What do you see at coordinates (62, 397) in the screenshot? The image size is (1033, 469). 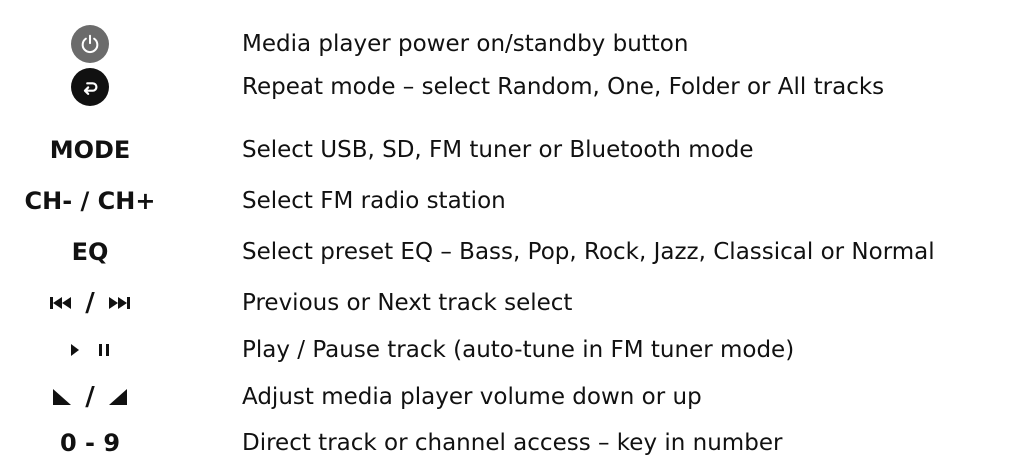 I see `volume-down-icon` at bounding box center [62, 397].